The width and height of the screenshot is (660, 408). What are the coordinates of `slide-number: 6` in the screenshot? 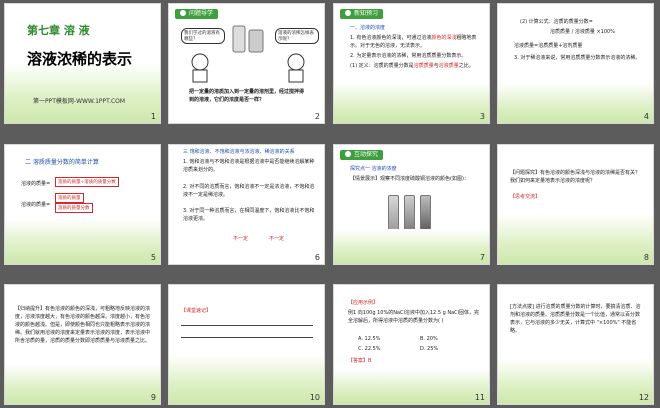 It's located at (317, 257).